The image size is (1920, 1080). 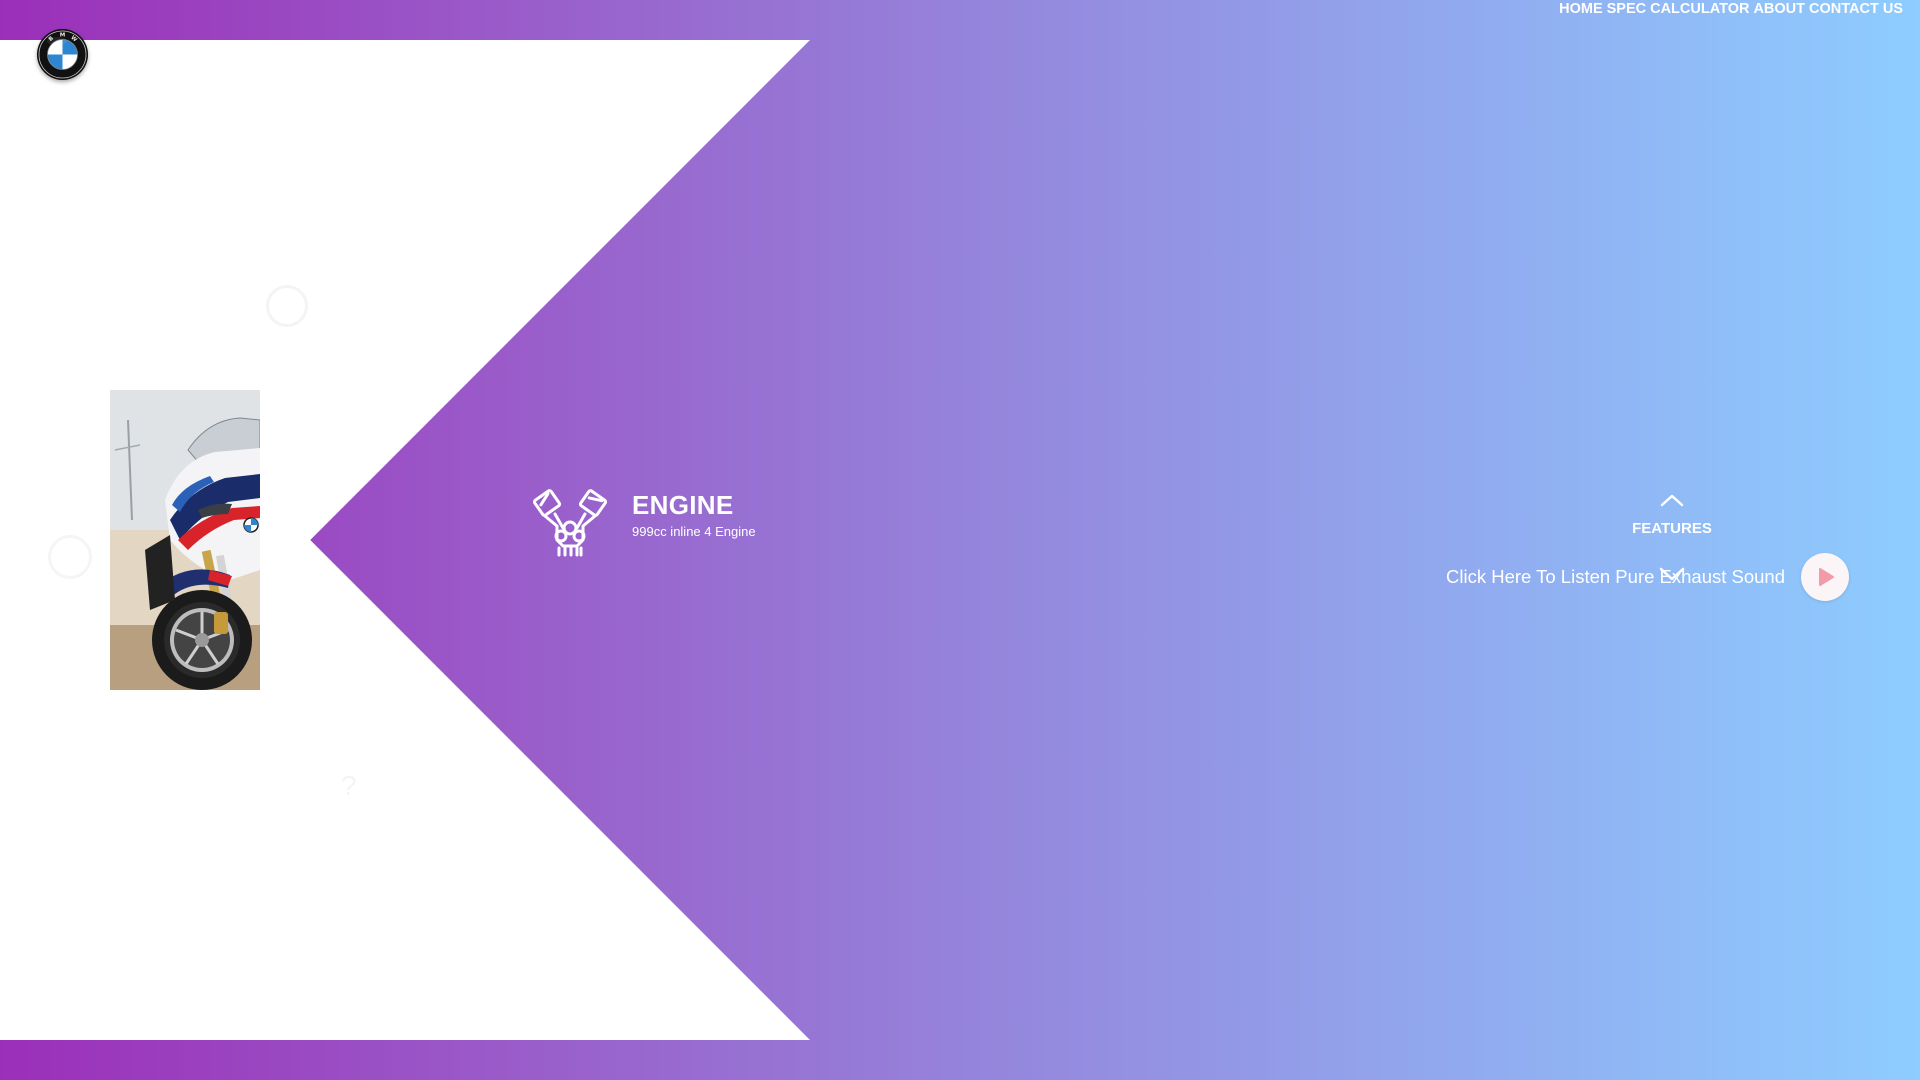 I want to click on feature-text: ENGINE 999cc inline 4 Engine, so click(x=694, y=513).